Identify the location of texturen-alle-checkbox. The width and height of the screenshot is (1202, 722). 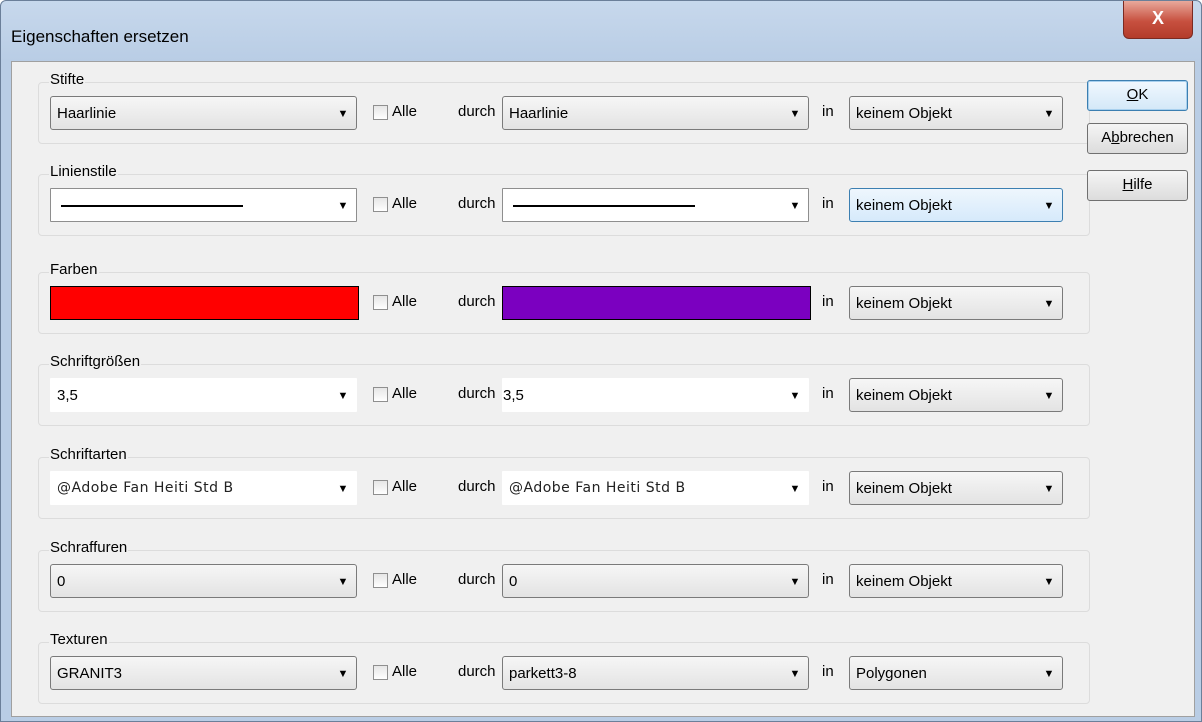
(380, 672).